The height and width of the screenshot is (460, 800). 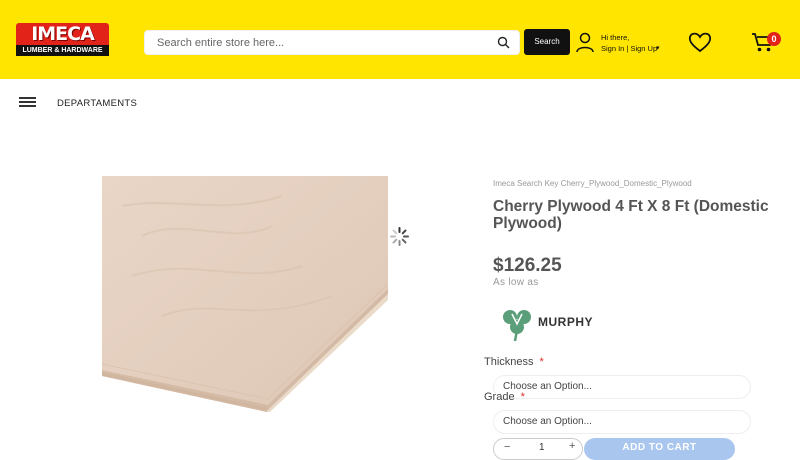 I want to click on wishlist-heart-icon, so click(x=700, y=42).